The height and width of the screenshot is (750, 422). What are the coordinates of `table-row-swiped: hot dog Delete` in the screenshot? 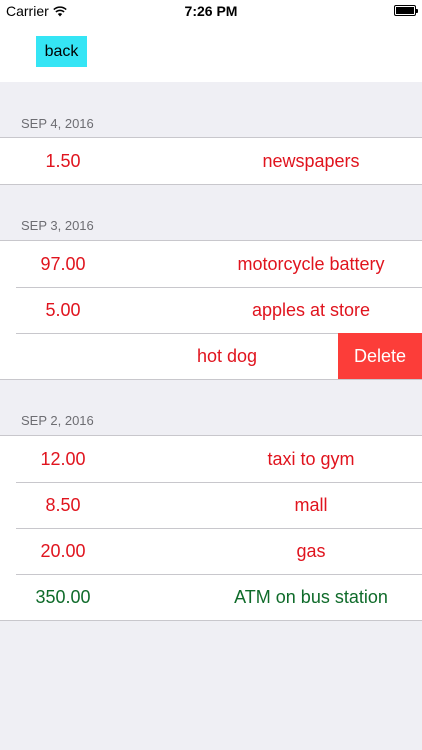 It's located at (211, 356).